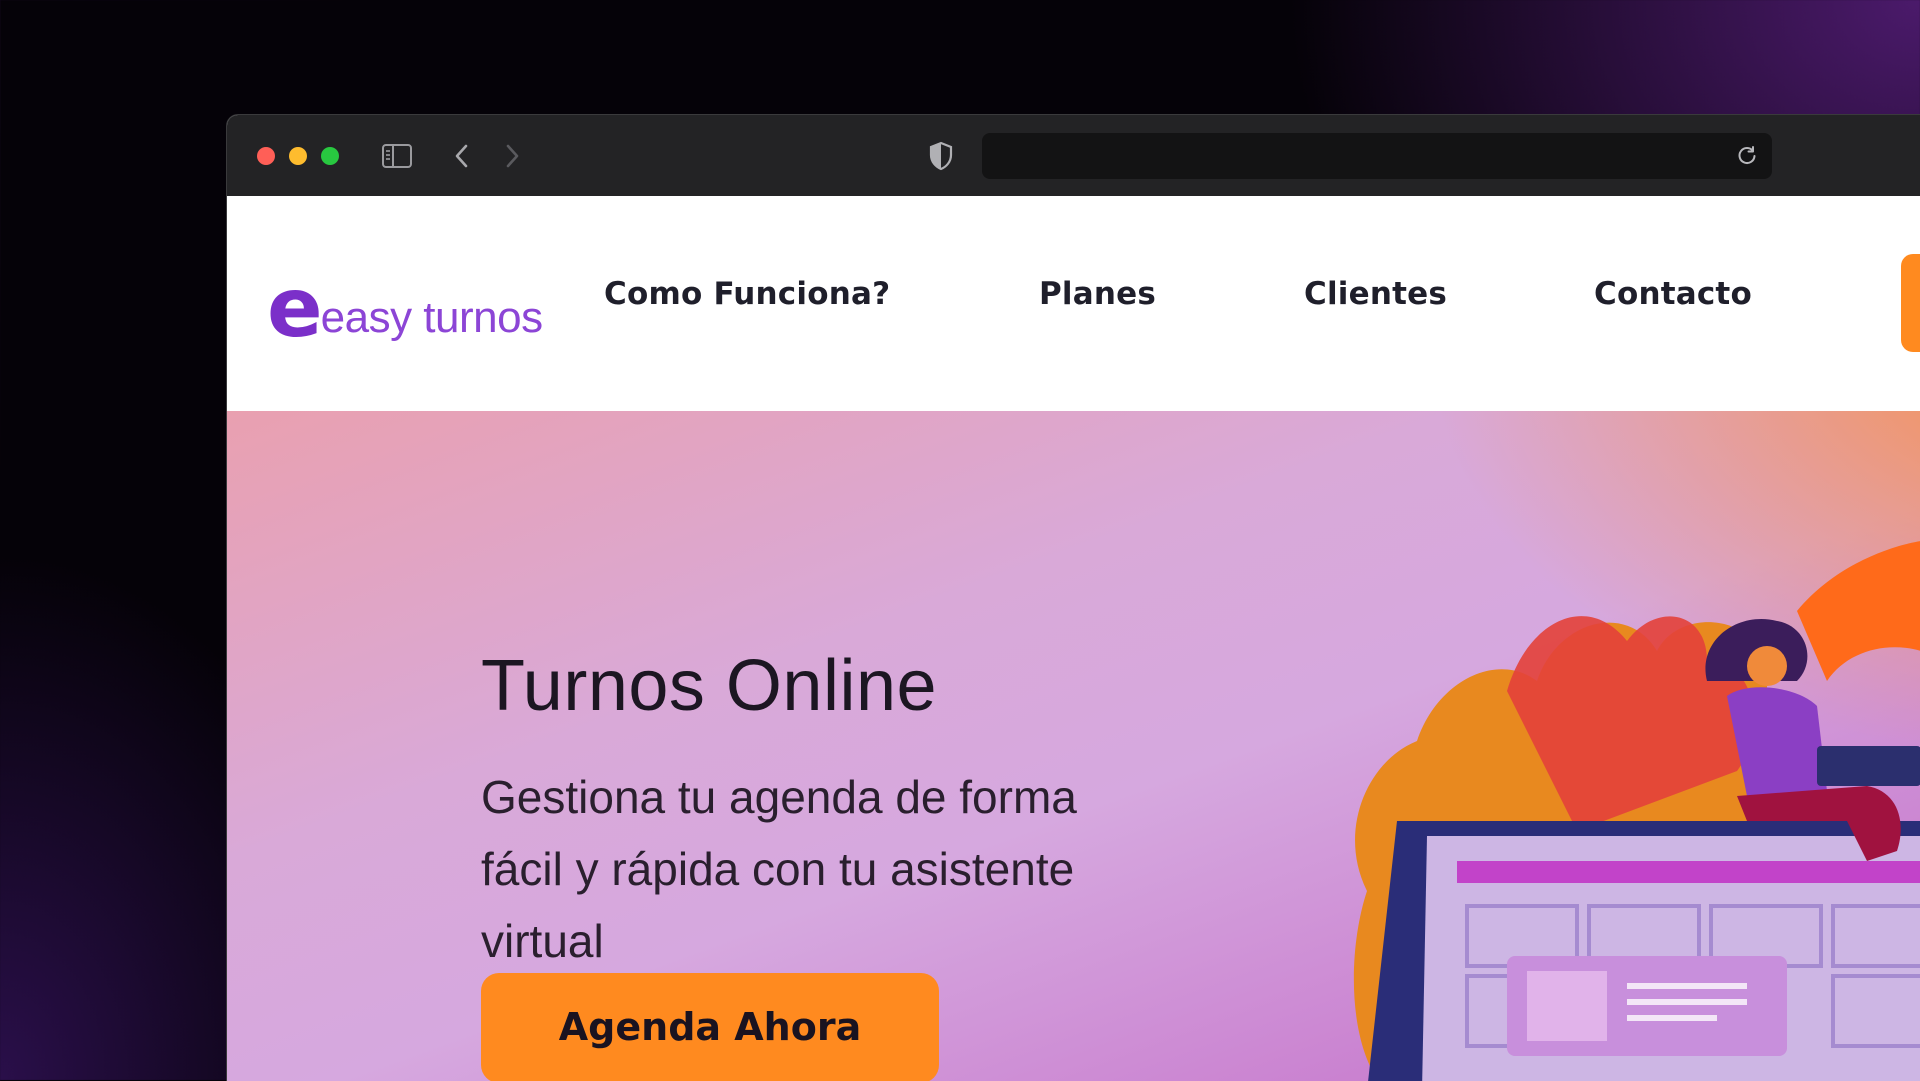  What do you see at coordinates (941, 156) in the screenshot?
I see `shield-icon` at bounding box center [941, 156].